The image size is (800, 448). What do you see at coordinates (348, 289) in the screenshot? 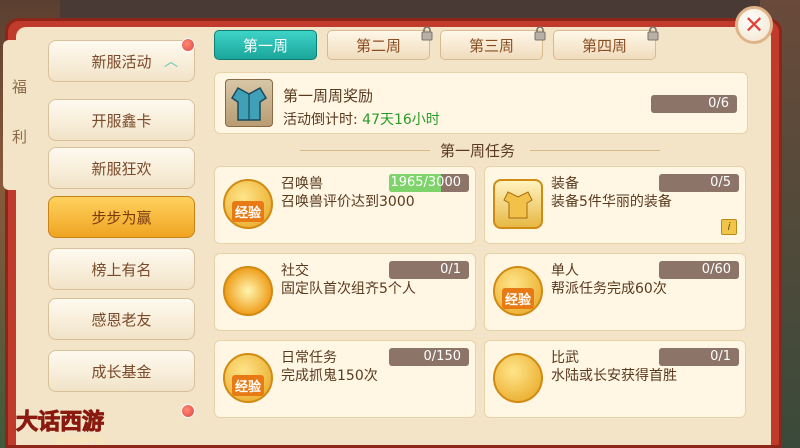
I see `task-desc: 固定队首次组齐5个人` at bounding box center [348, 289].